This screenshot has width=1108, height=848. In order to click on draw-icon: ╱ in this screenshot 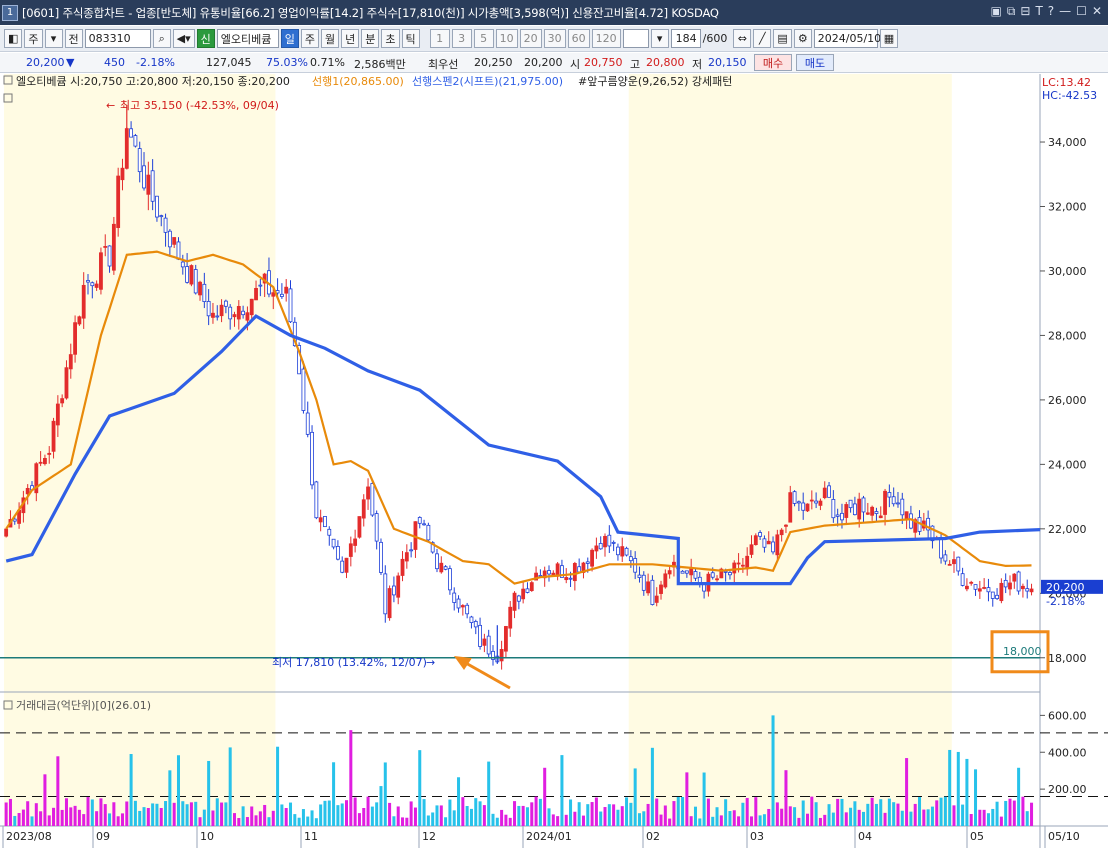, I will do `click(762, 38)`.